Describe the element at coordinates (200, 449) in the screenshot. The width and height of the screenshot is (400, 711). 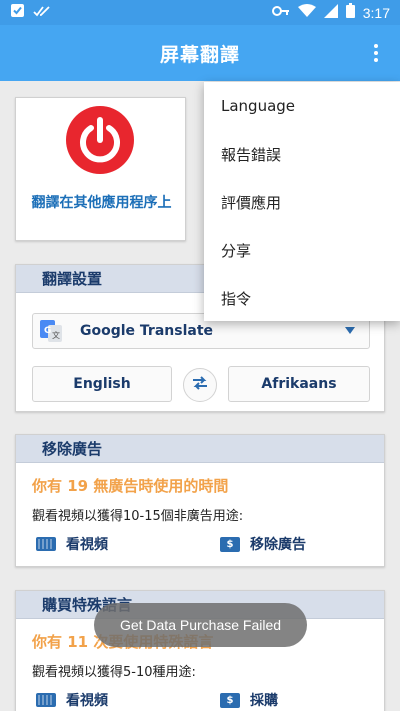
I see `remove-ads-header: 移除廣告` at that location.